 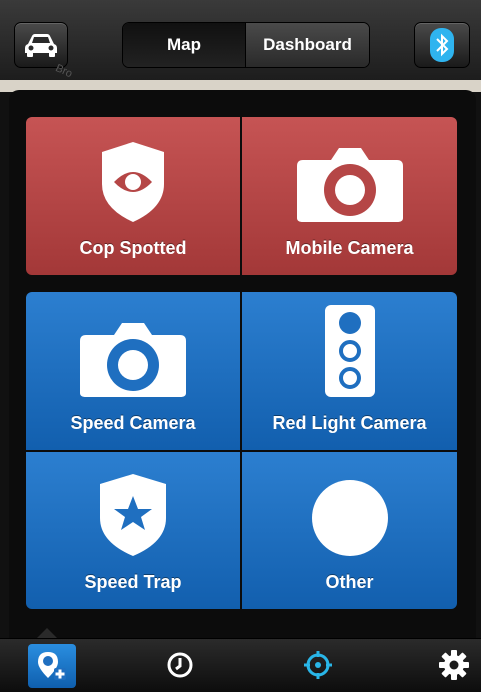 What do you see at coordinates (349, 351) in the screenshot?
I see `traffic-light-icon` at bounding box center [349, 351].